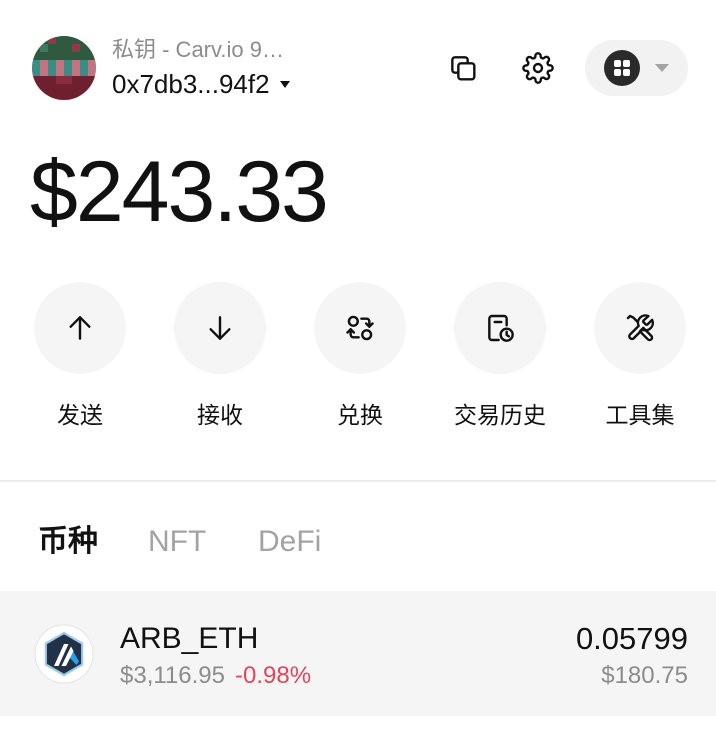 The image size is (716, 736). What do you see at coordinates (360, 415) in the screenshot?
I see `swap-label: 兑换` at bounding box center [360, 415].